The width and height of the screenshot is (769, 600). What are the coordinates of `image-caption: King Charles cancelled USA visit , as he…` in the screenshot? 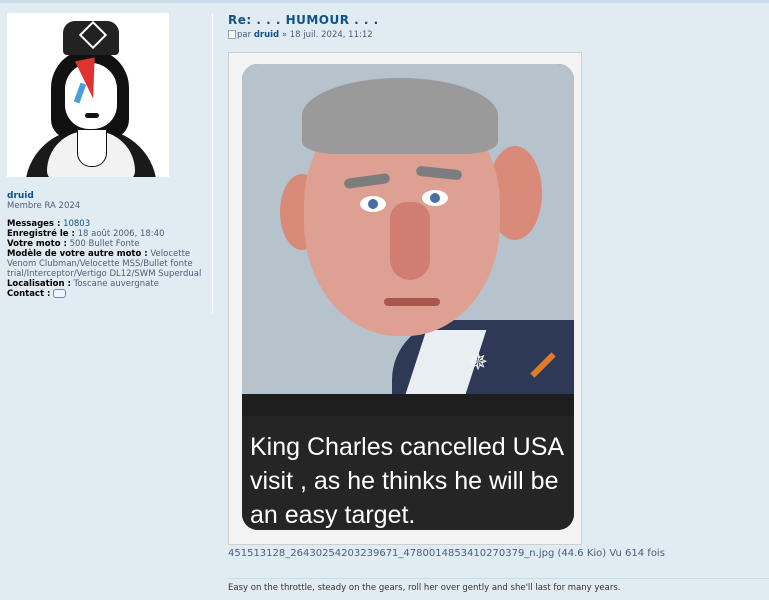 It's located at (406, 481).